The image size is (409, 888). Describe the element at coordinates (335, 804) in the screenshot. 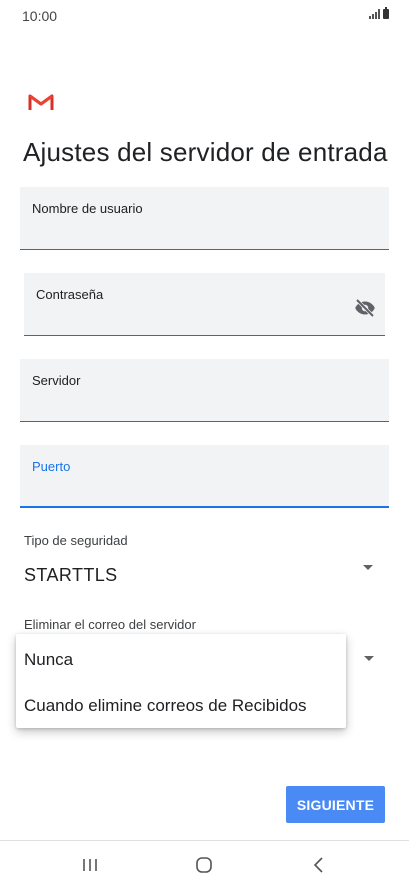

I see `next-button: SIGUIENTE` at that location.